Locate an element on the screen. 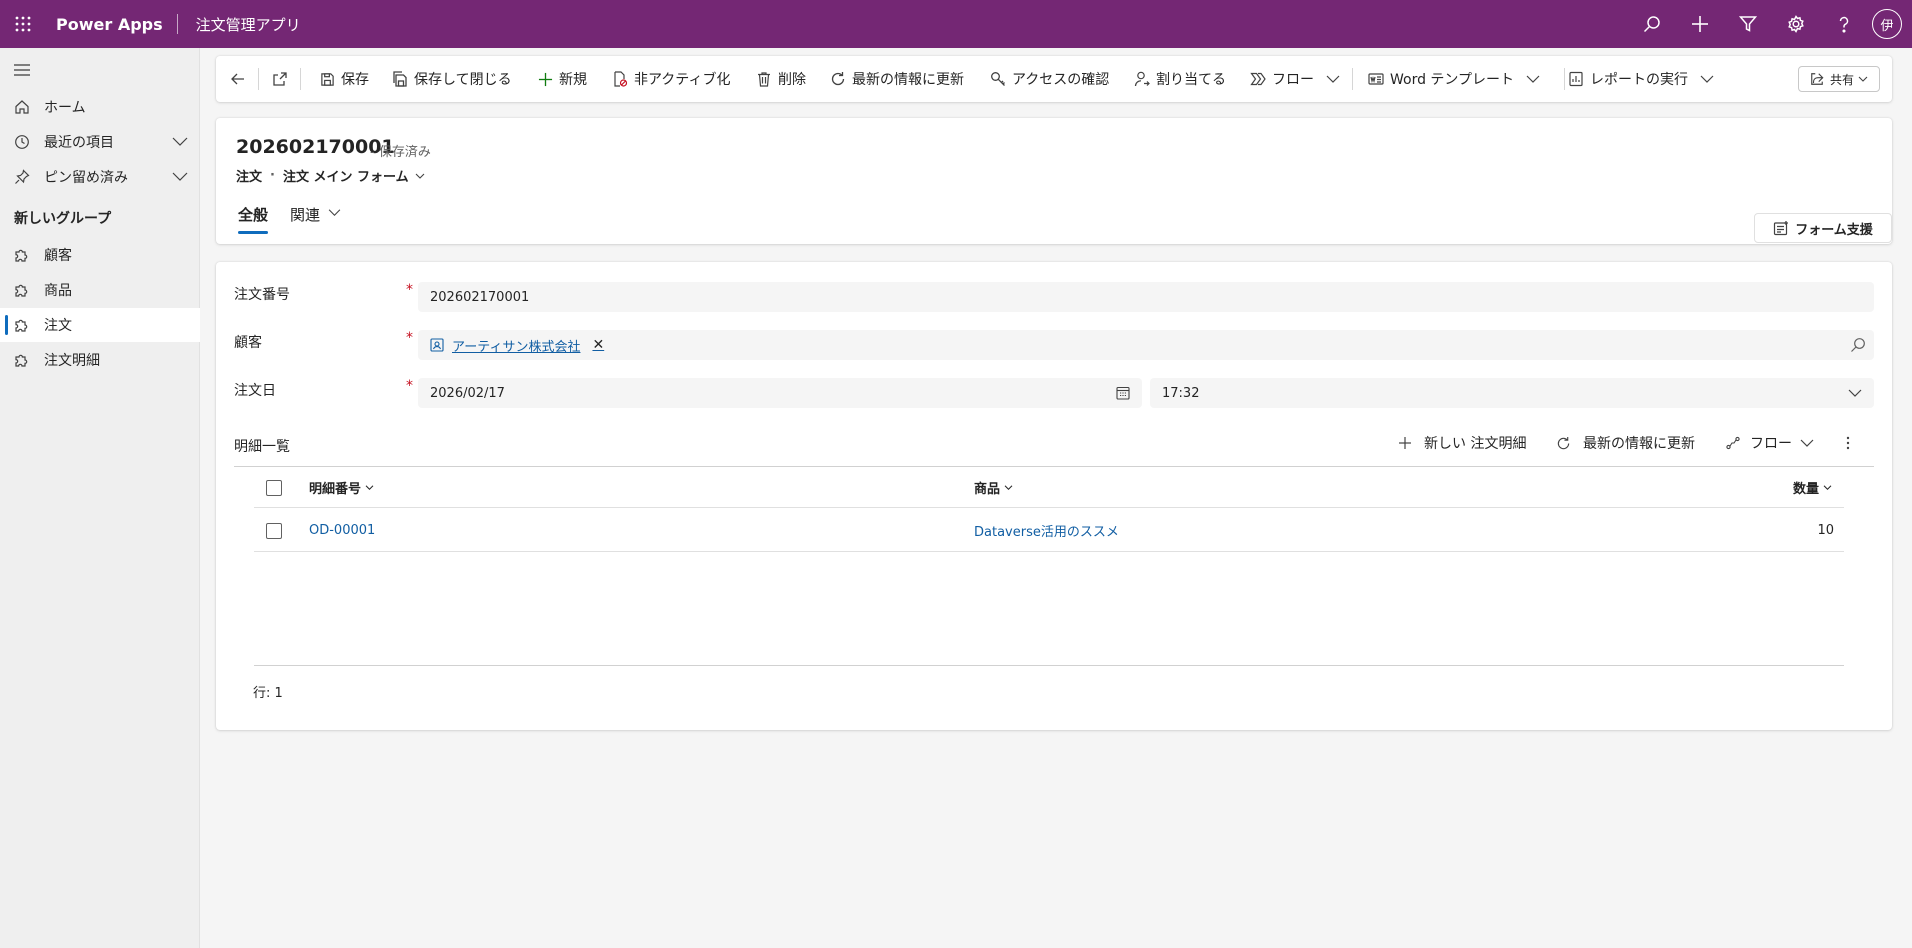 This screenshot has width=1912, height=948. help-icon is located at coordinates (1844, 24).